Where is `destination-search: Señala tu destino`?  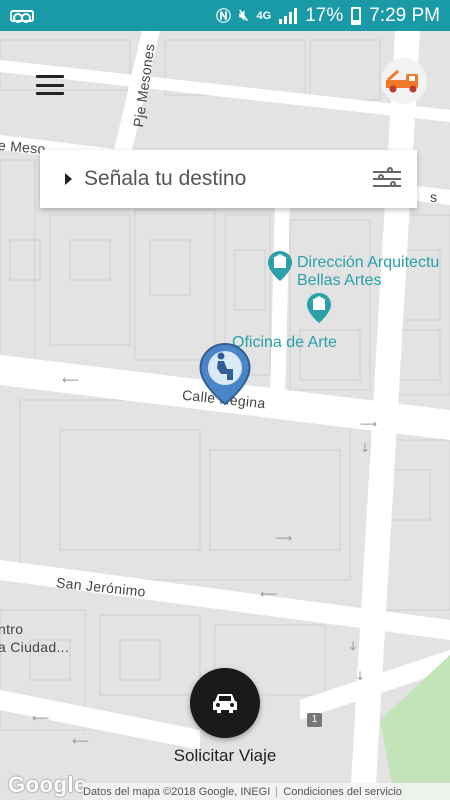
destination-search: Señala tu destino is located at coordinates (228, 179).